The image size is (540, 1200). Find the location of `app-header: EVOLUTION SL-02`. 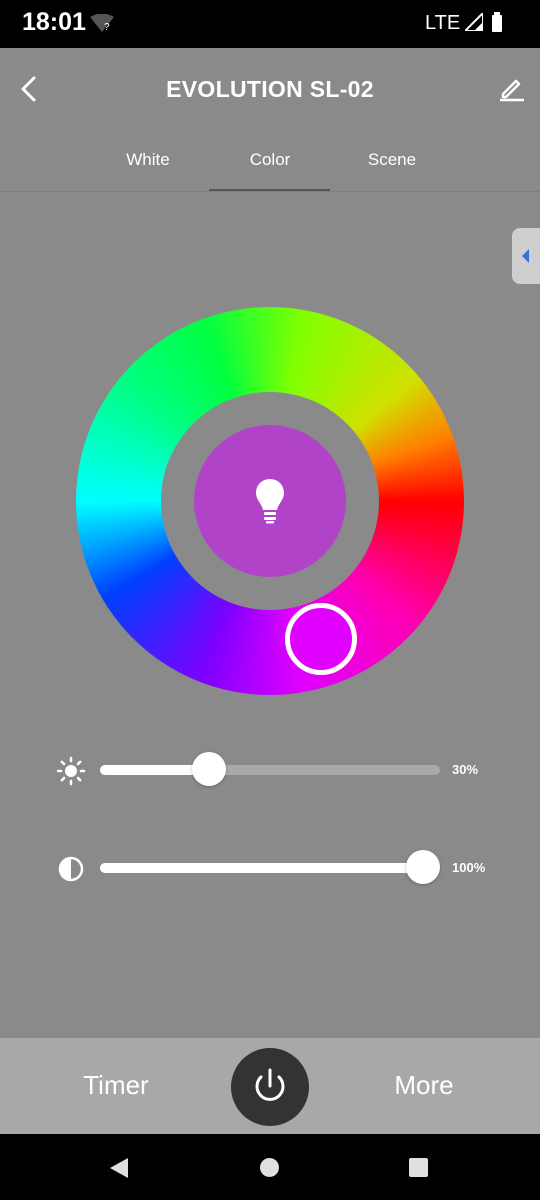

app-header: EVOLUTION SL-02 is located at coordinates (270, 89).